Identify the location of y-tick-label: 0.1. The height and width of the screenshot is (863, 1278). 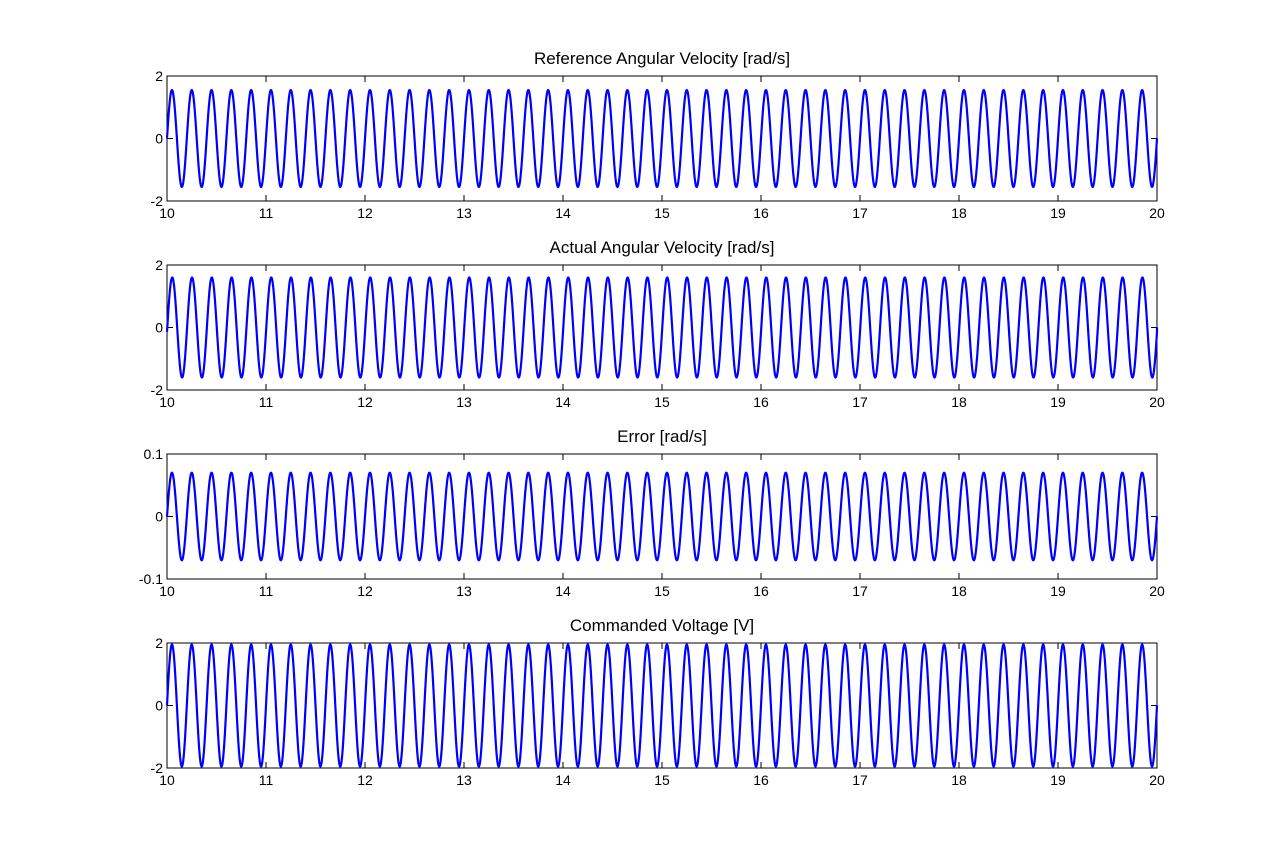
(154, 454).